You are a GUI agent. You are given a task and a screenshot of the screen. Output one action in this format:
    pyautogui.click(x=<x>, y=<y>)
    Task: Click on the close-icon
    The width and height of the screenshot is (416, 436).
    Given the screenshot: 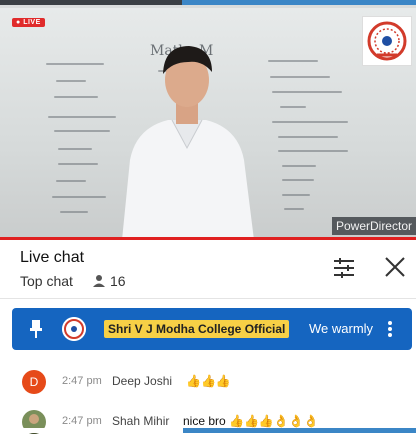 What is the action you would take?
    pyautogui.click(x=395, y=267)
    